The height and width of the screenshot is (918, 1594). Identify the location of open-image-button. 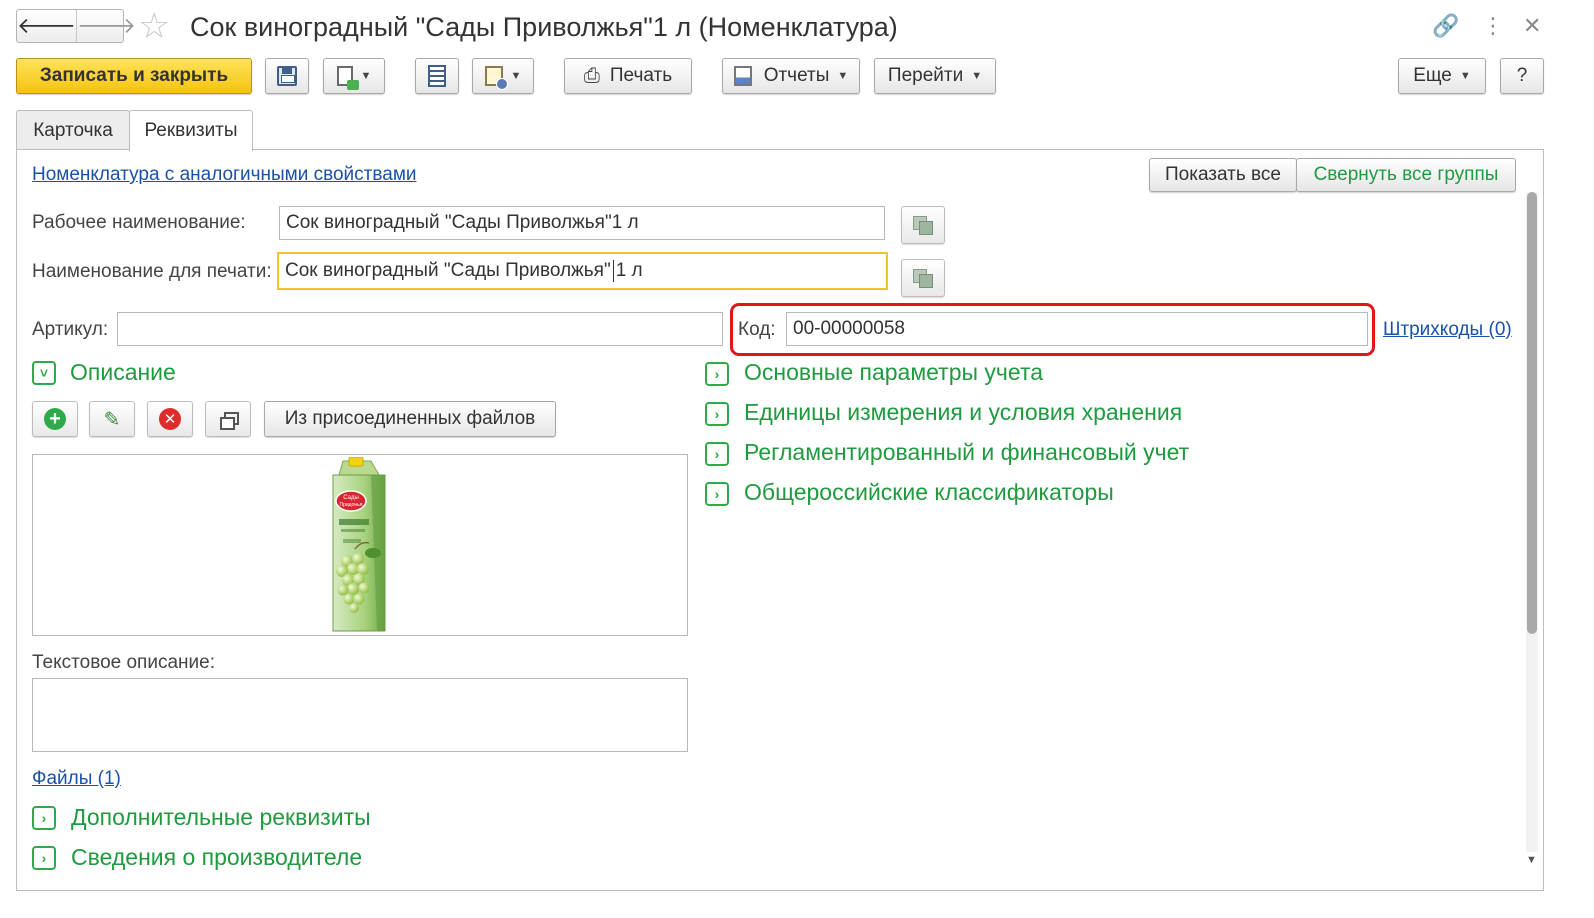
(228, 419).